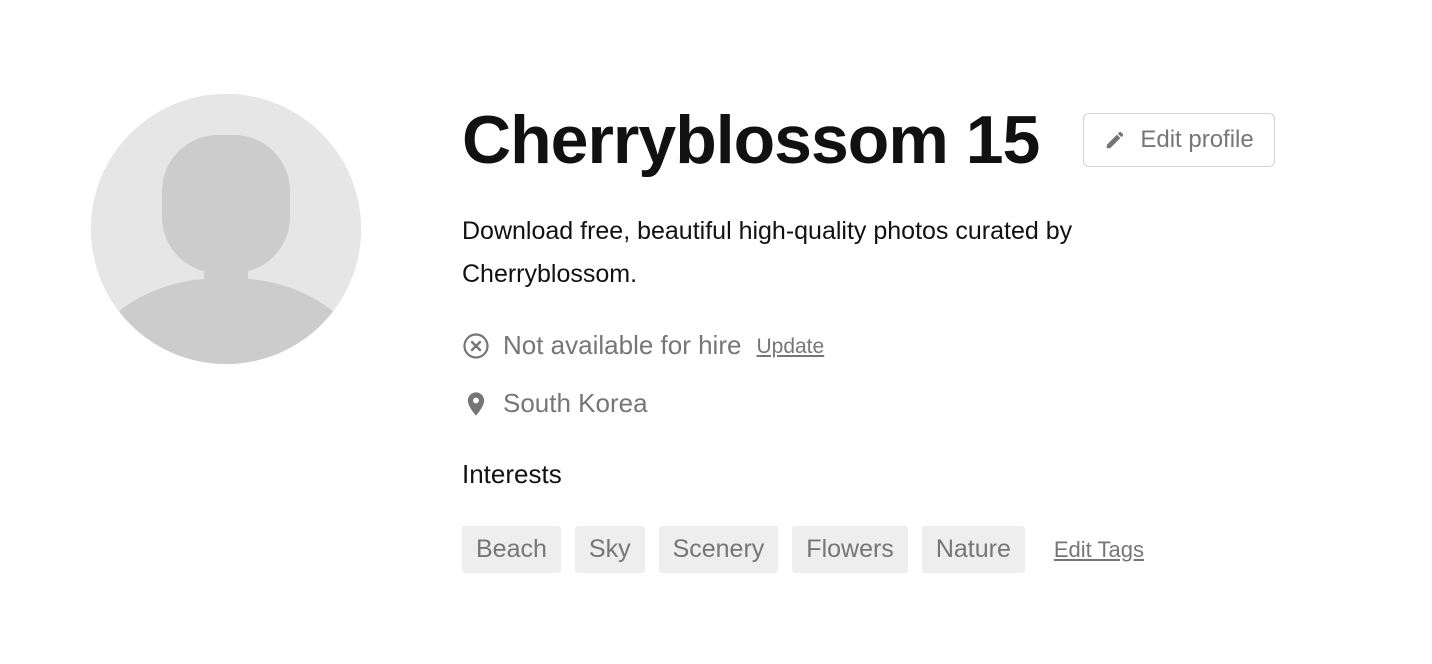 Image resolution: width=1432 pixels, height=664 pixels. Describe the element at coordinates (575, 403) in the screenshot. I see `location-text: South Korea` at that location.